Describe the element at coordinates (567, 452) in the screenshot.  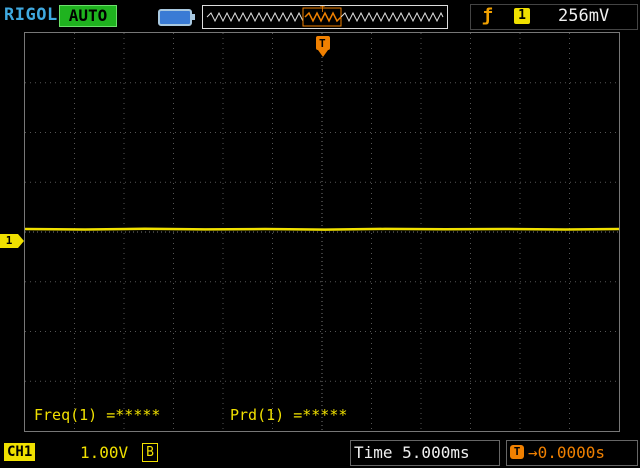
I see `trigger-offset-value: →0.0000s` at that location.